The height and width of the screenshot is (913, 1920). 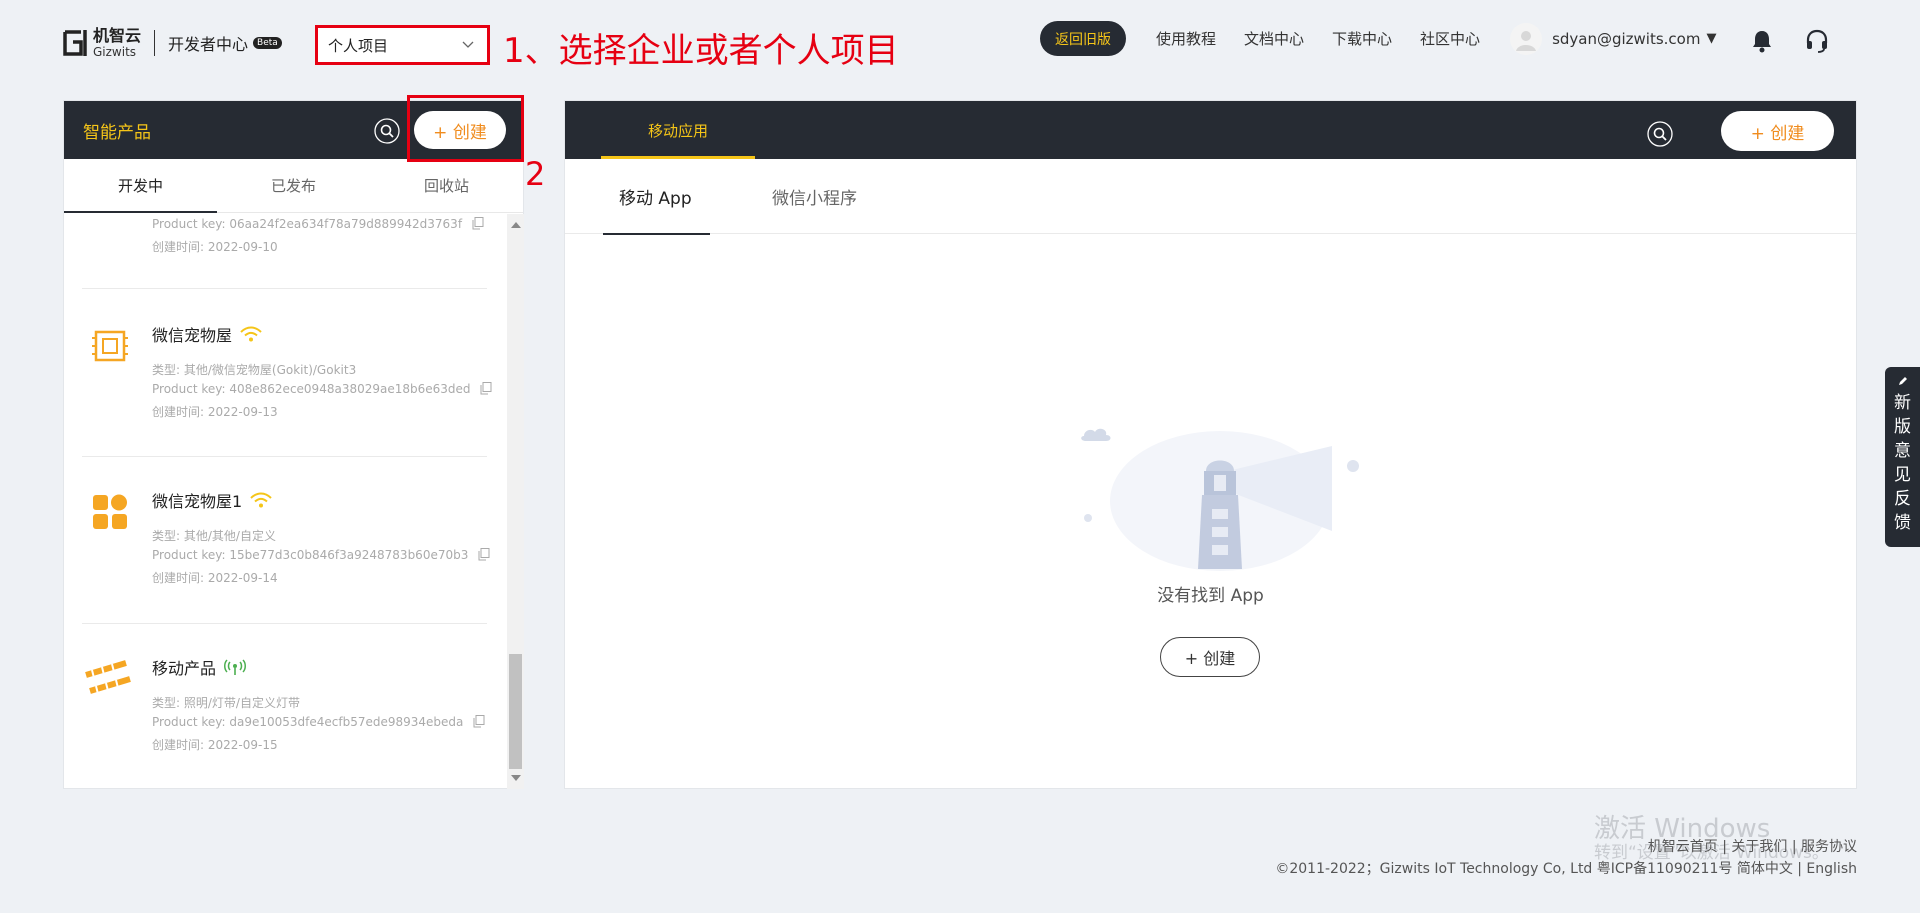 I want to click on created-time: 创建时间: 2022-09-10, so click(x=215, y=247).